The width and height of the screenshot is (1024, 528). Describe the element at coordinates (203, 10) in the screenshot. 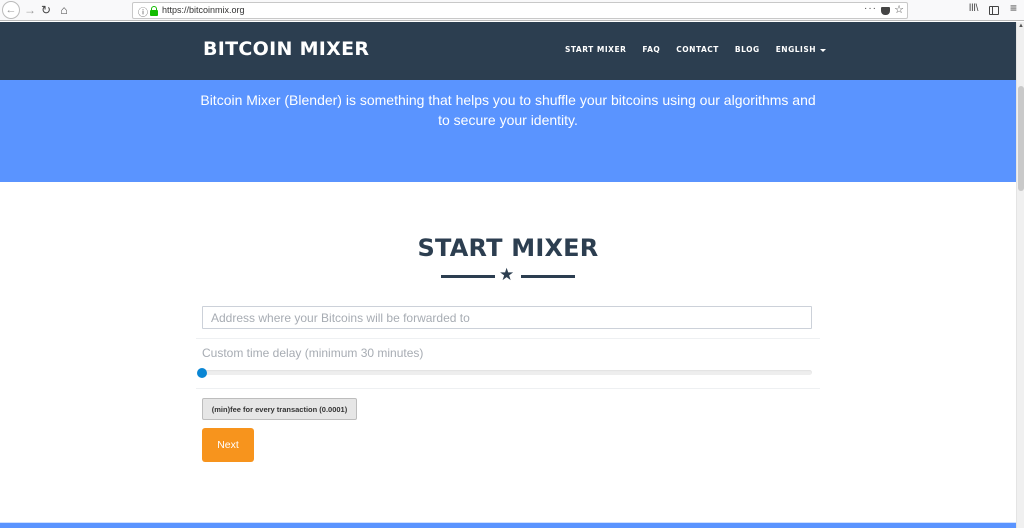

I see `url-text: https://bitcoinmix.org` at that location.